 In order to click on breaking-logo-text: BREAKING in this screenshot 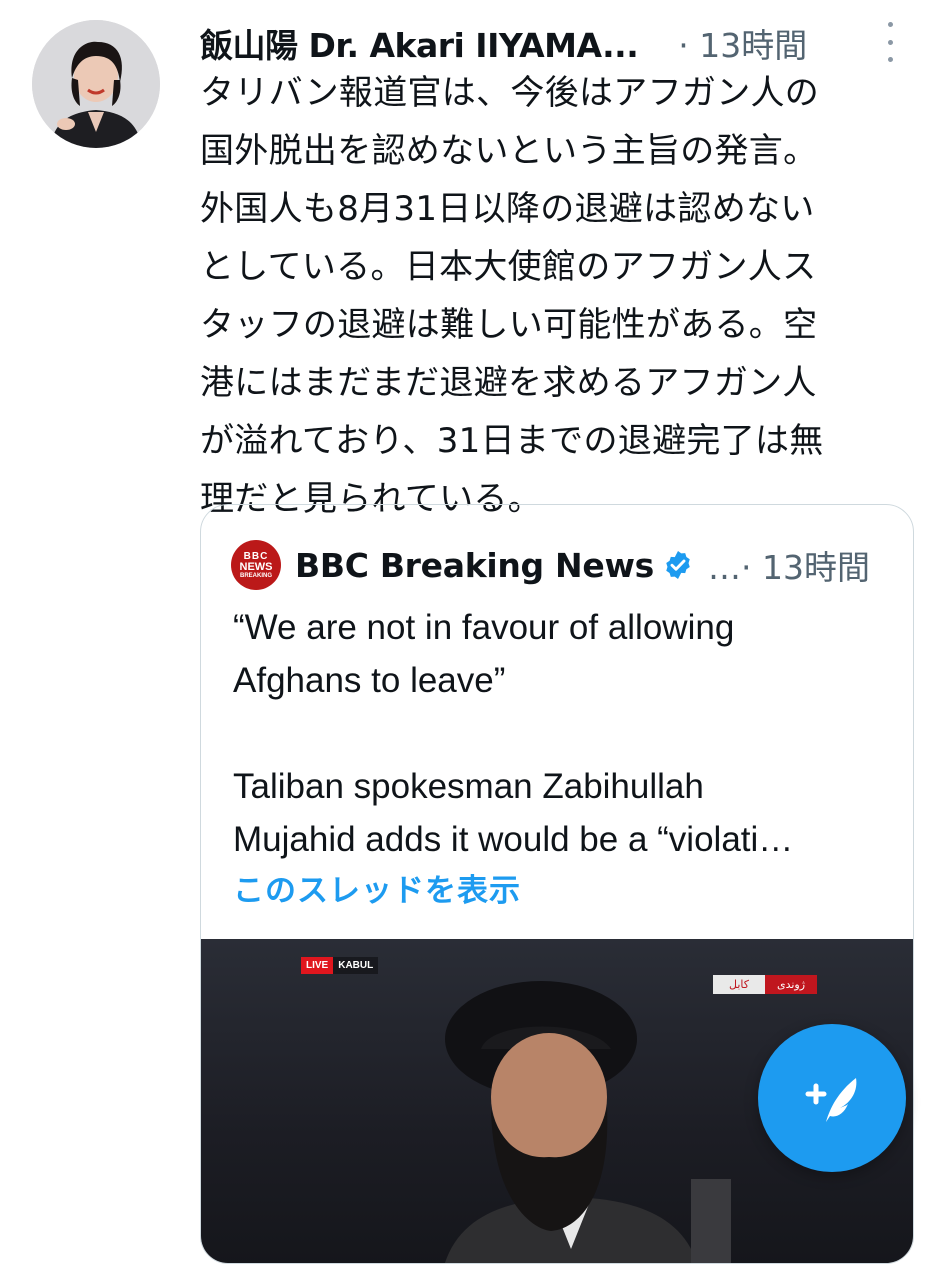, I will do `click(255, 575)`.